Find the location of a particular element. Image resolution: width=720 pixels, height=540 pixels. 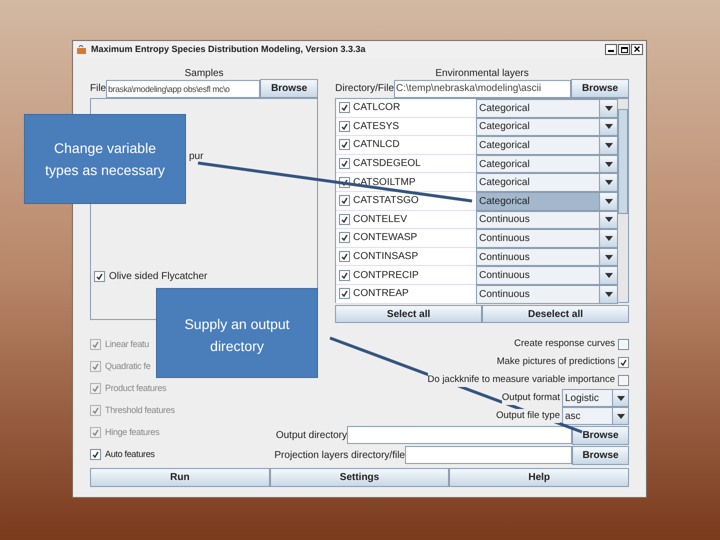

close-icon is located at coordinates (637, 49).